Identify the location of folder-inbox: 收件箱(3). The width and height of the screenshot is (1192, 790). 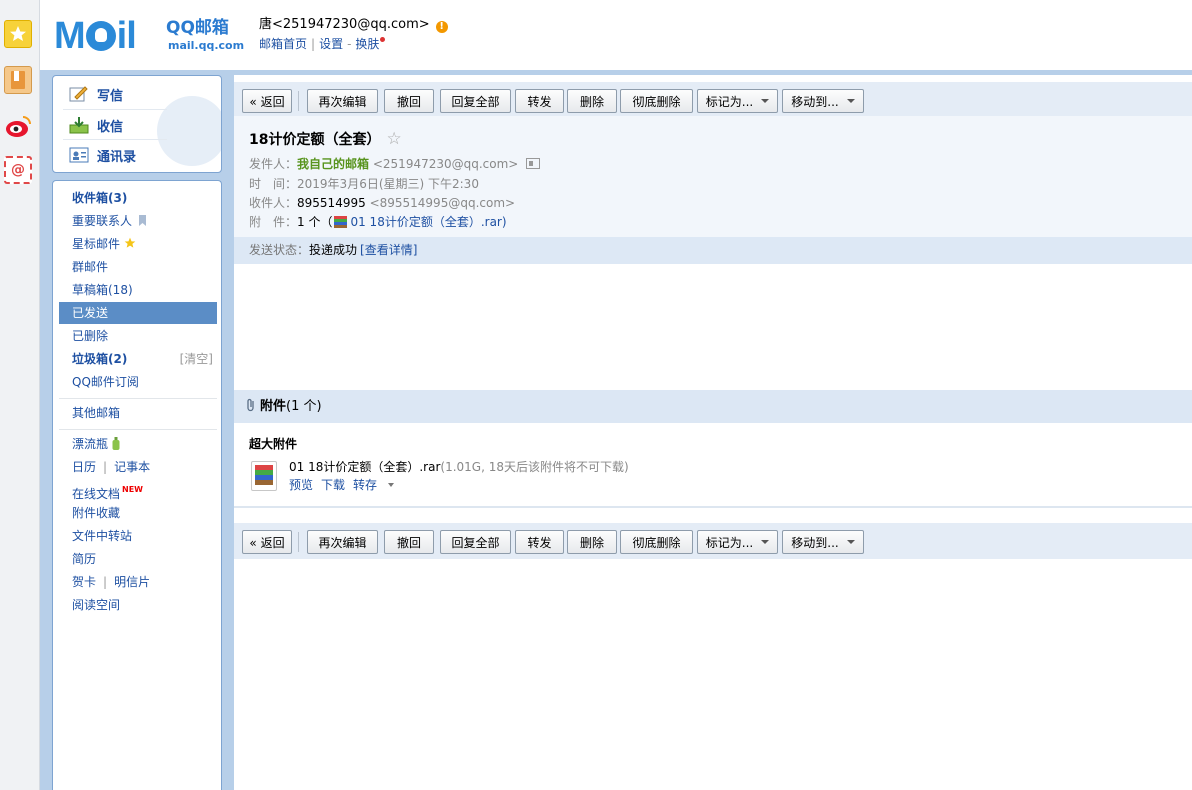
(138, 198).